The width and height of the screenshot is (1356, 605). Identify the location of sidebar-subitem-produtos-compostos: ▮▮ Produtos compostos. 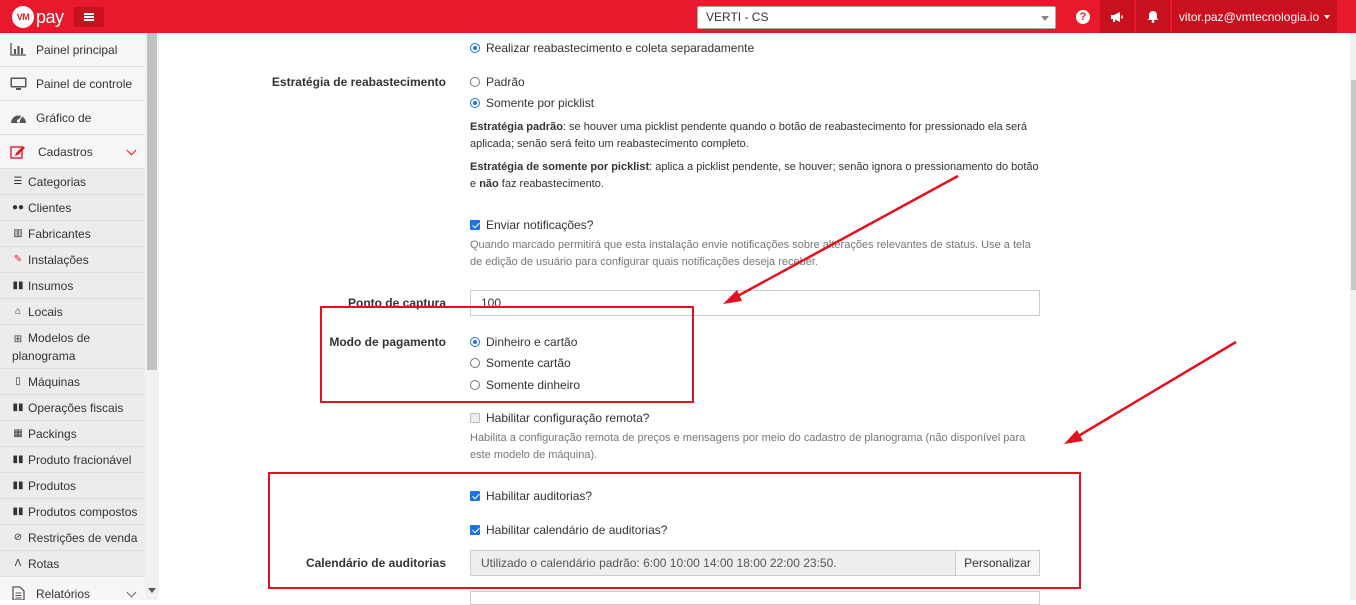
(72, 512).